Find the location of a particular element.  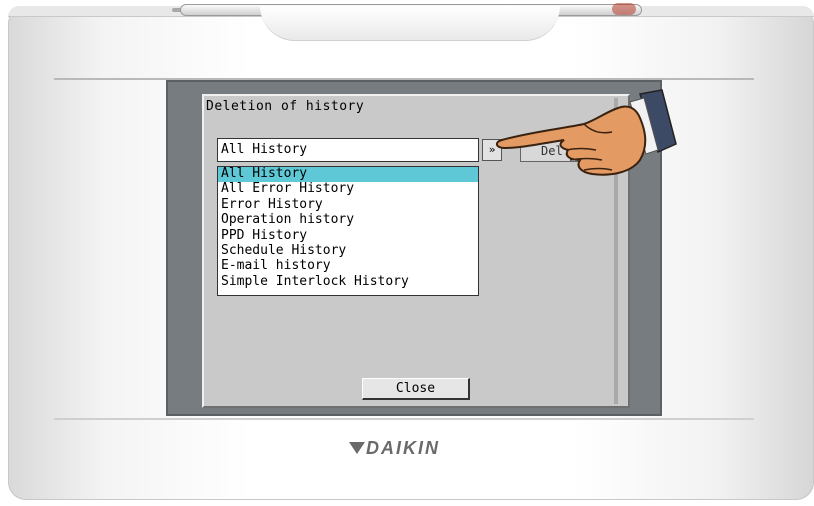

close-button: Close is located at coordinates (416, 389).